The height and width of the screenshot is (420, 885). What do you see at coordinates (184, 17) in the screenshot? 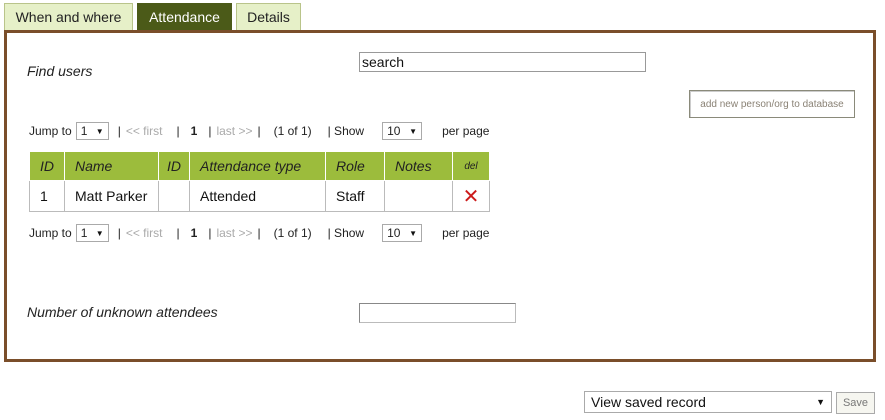
I see `tab-attendance: Attendance` at bounding box center [184, 17].